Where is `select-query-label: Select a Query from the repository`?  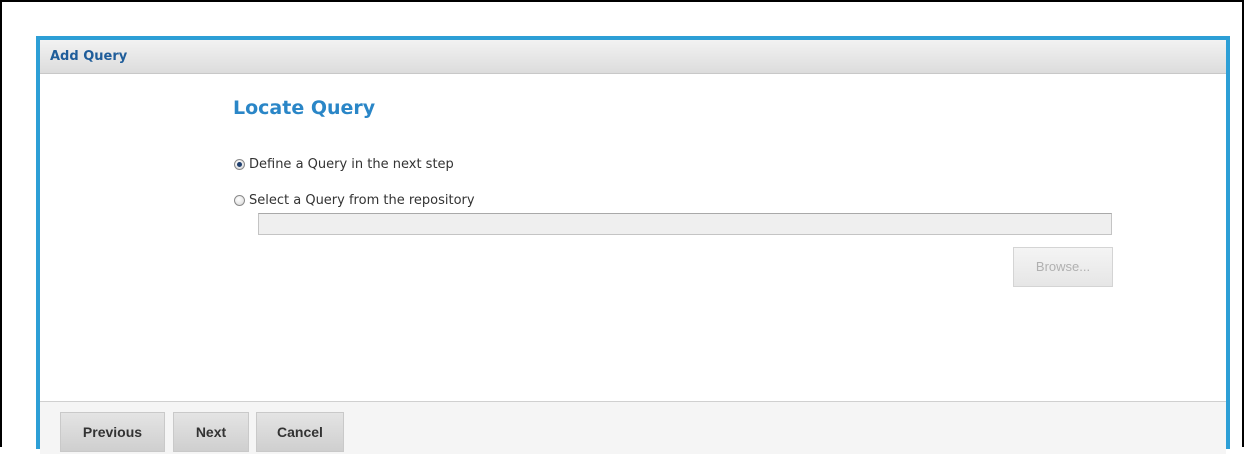 select-query-label: Select a Query from the repository is located at coordinates (362, 200).